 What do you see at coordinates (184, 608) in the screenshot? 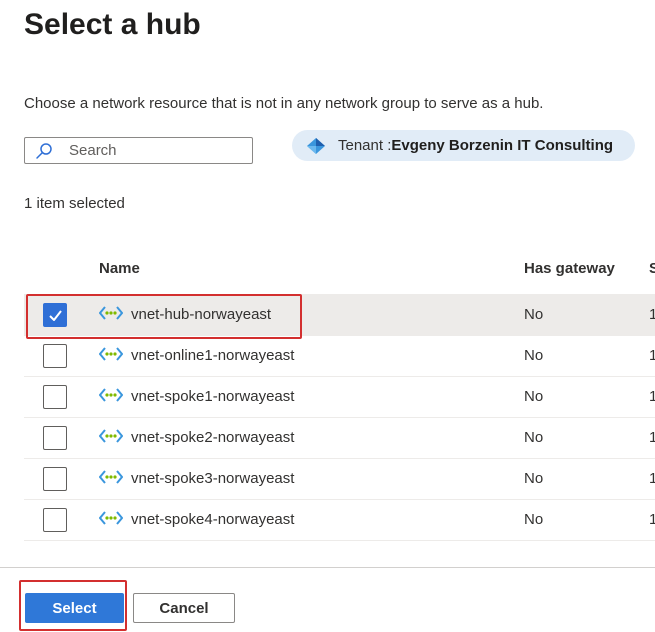
I see `cancel-button: Cancel` at bounding box center [184, 608].